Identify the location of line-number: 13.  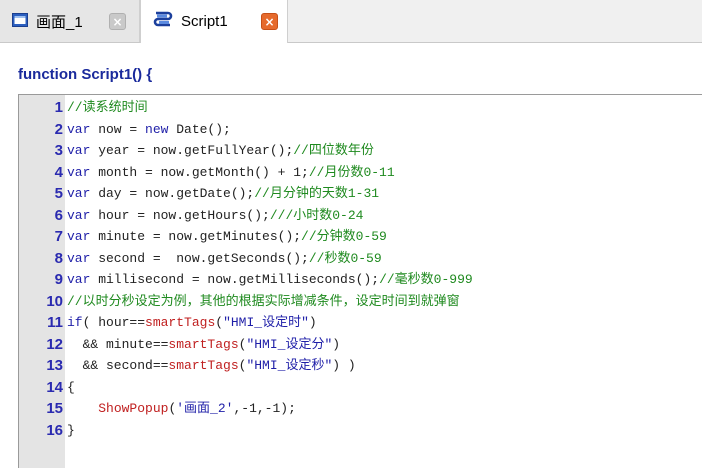
(54, 365).